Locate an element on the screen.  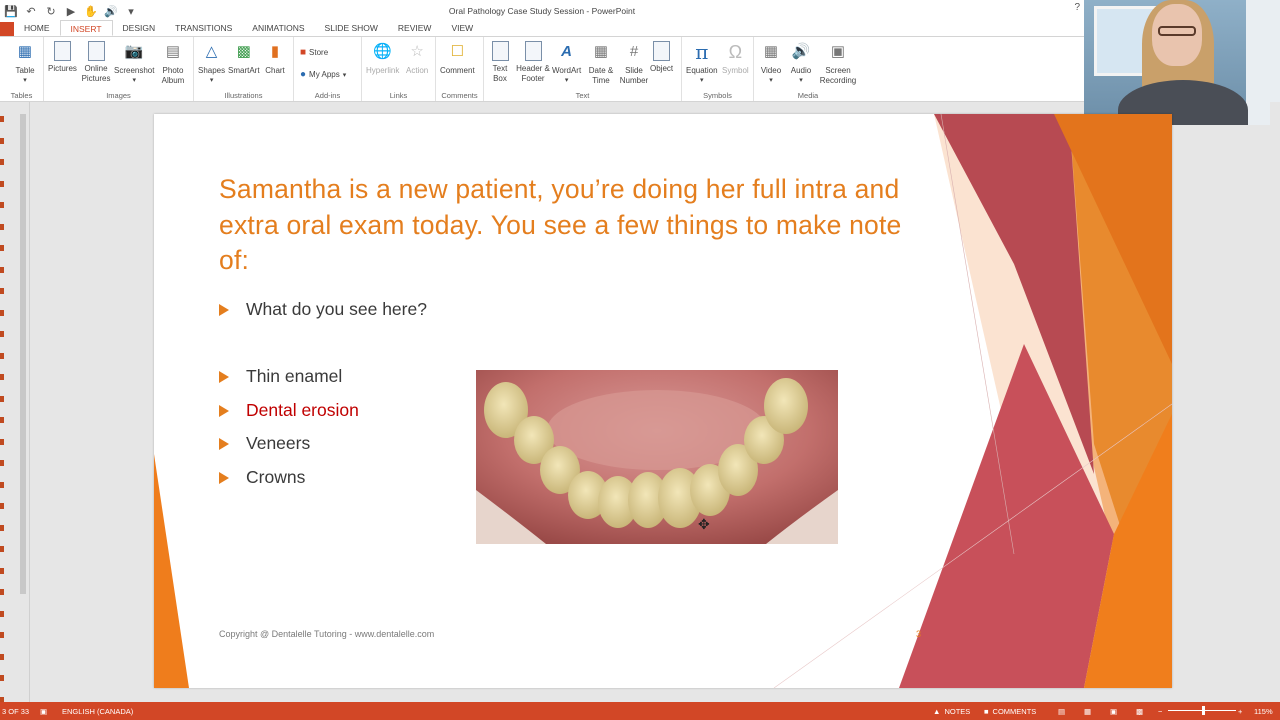
webcam-overlay is located at coordinates (1182, 62).